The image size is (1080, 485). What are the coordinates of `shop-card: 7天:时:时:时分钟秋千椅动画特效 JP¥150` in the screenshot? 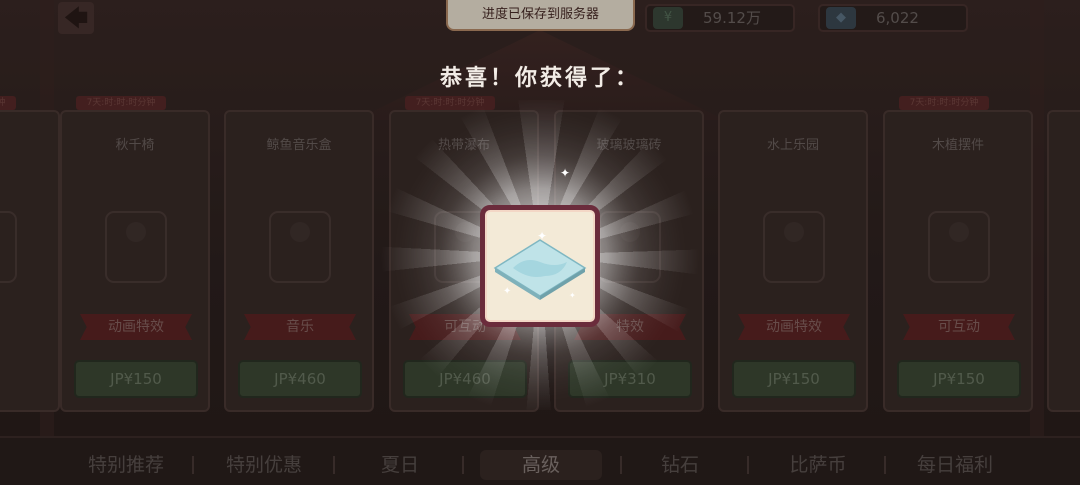 It's located at (135, 254).